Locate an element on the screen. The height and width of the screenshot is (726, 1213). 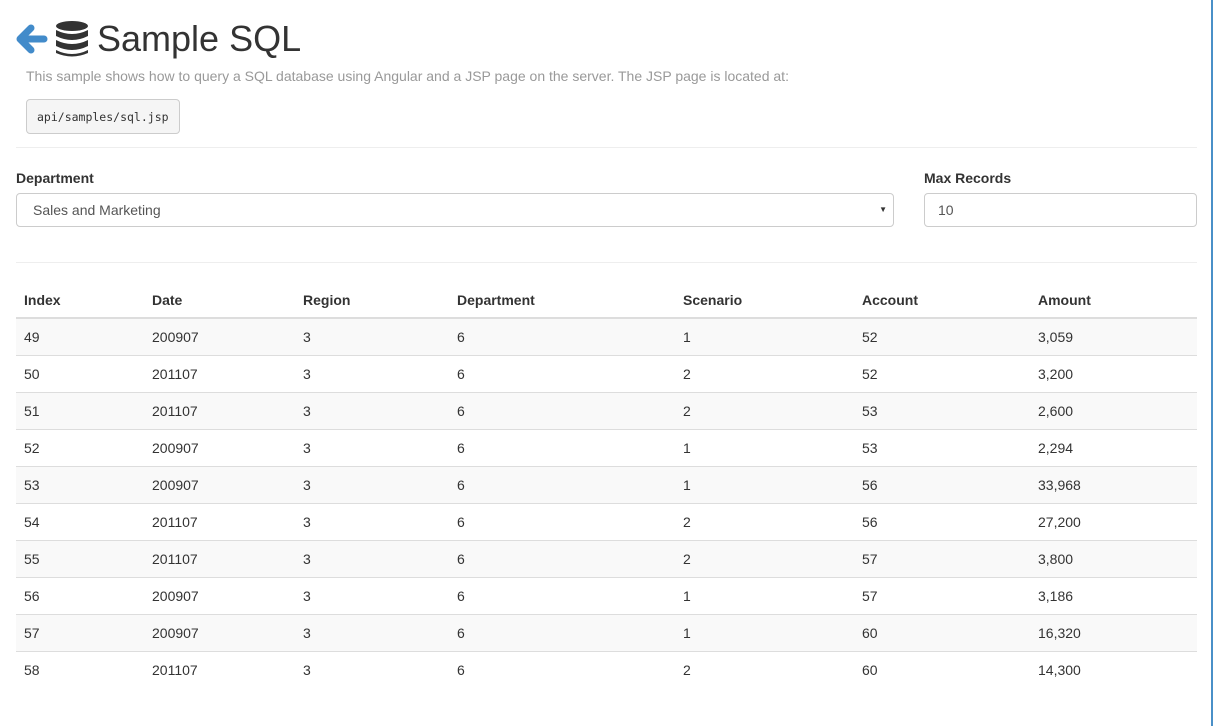
table-cell-amount: 3,059 is located at coordinates (1113, 336).